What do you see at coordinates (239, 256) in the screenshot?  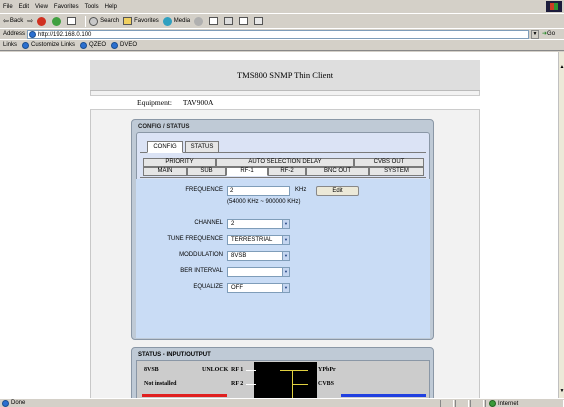 I see `modulation-value: 8VSB` at bounding box center [239, 256].